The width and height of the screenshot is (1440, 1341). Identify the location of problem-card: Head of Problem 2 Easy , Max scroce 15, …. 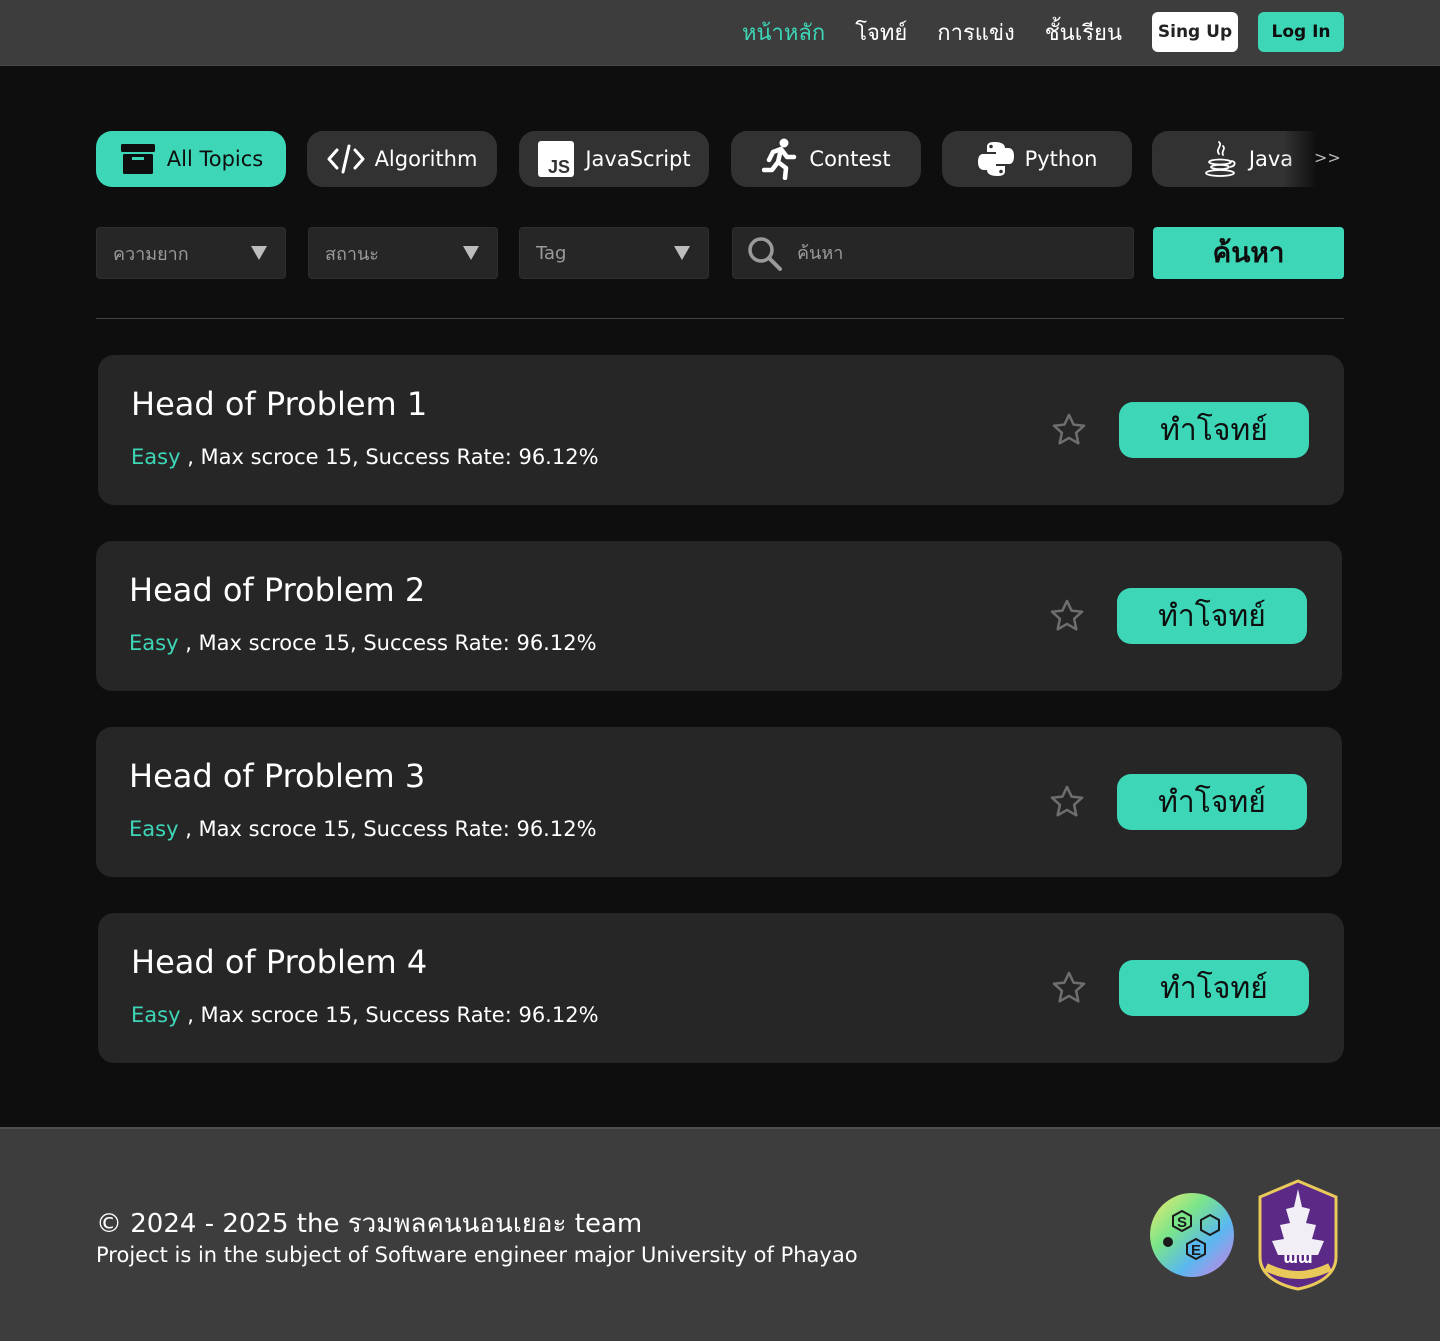
(719, 616).